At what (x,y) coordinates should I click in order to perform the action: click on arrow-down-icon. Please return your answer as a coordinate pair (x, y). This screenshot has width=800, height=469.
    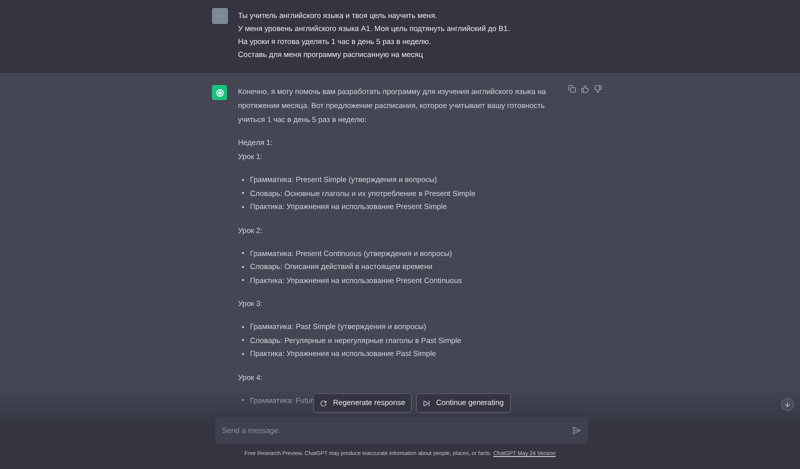
    Looking at the image, I should click on (787, 404).